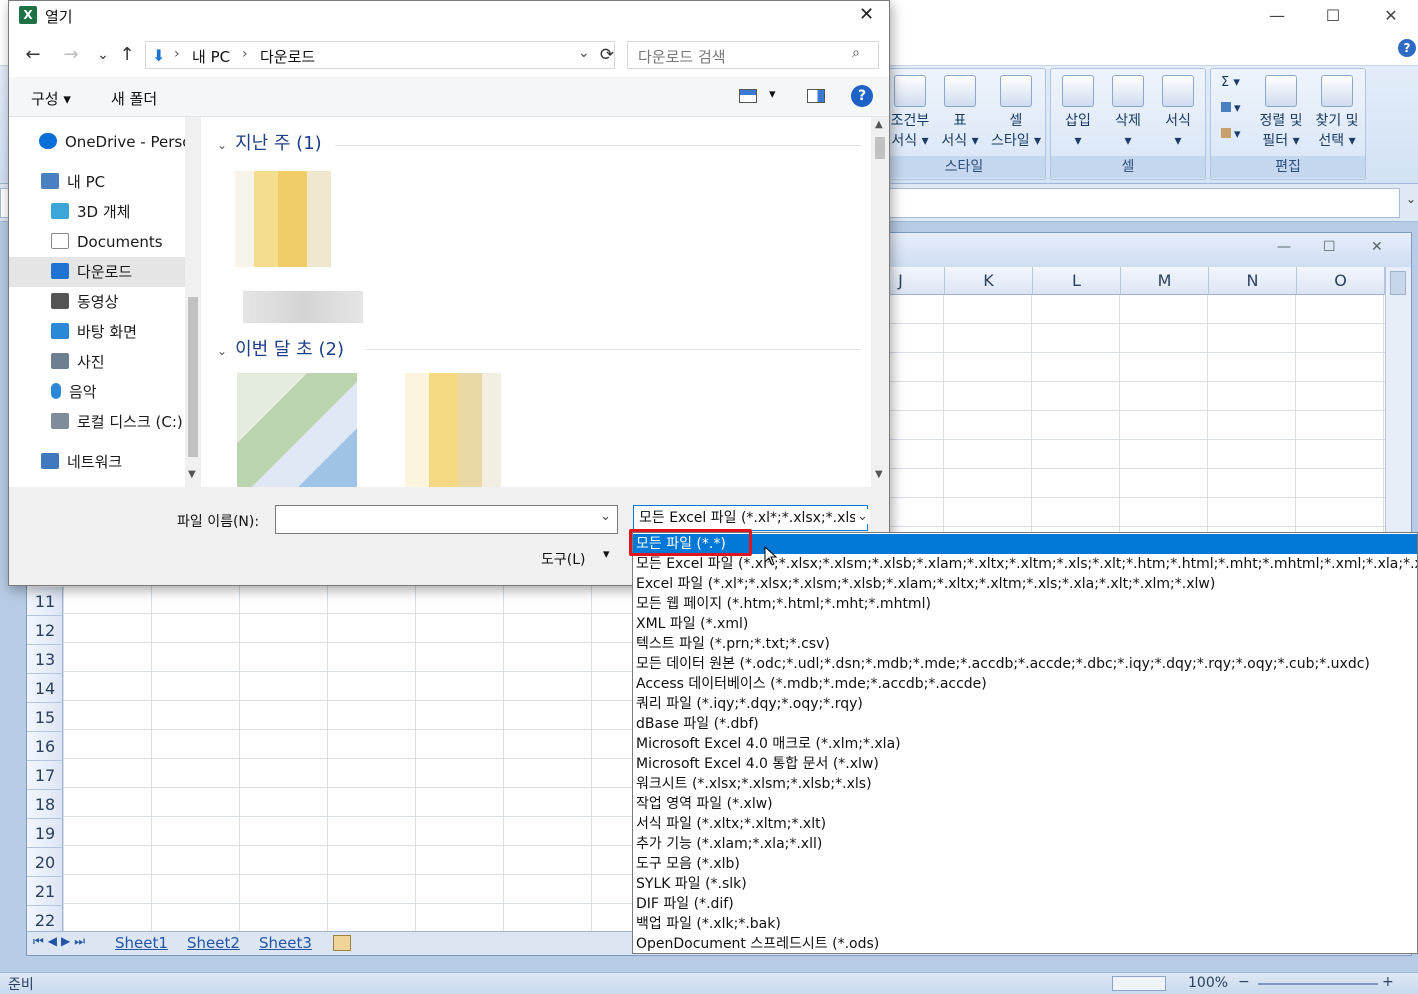 This screenshot has height=994, width=1418. Describe the element at coordinates (1337, 113) in the screenshot. I see `find-select-button: 찾기 및 선택 ▾` at that location.